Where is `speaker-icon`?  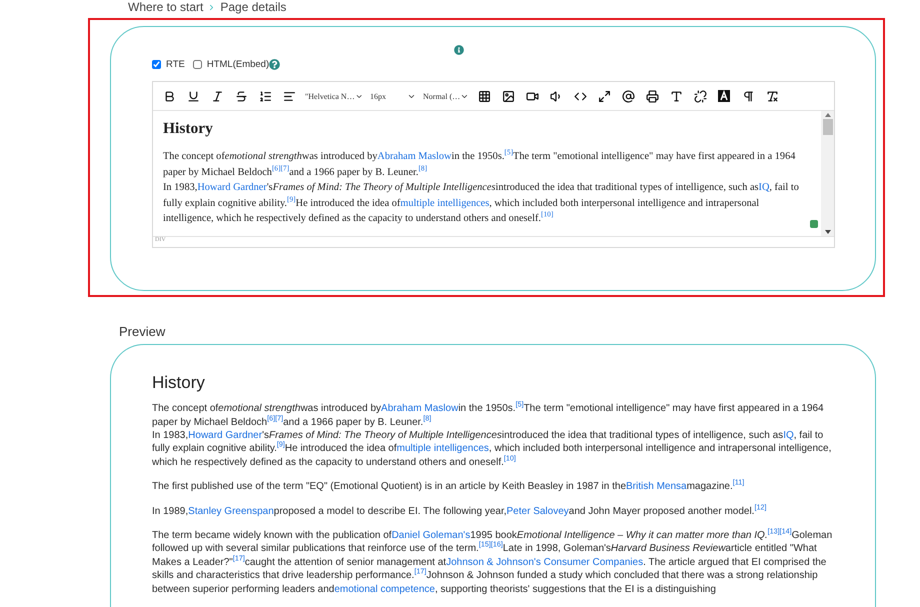 speaker-icon is located at coordinates (556, 96).